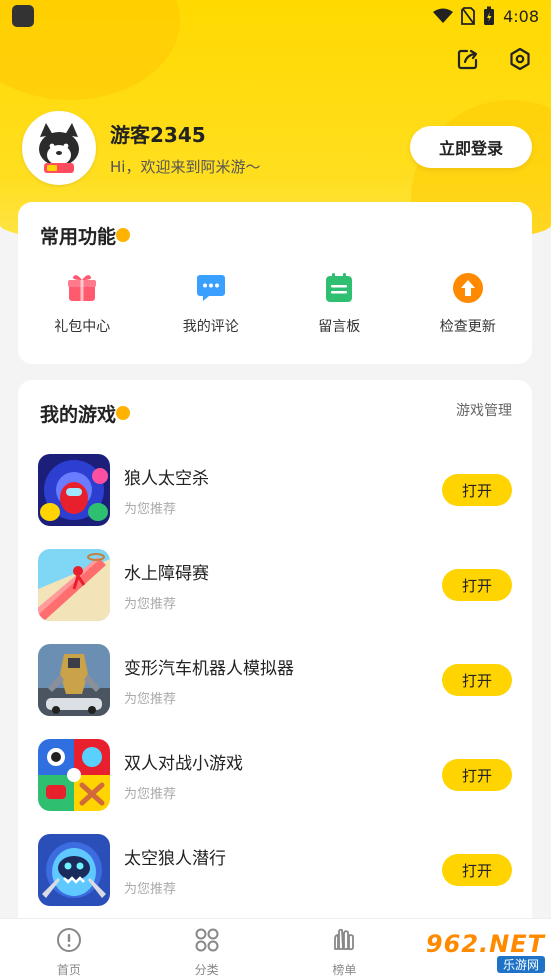 The width and height of the screenshot is (551, 979). I want to click on func-message-board: 留言板, so click(339, 304).